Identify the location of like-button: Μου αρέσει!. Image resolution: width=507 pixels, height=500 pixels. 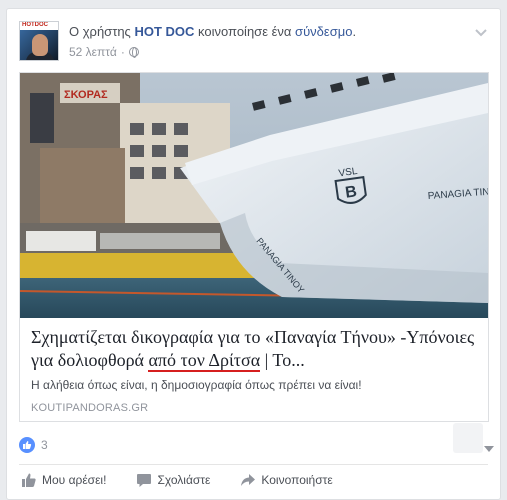
(63, 480).